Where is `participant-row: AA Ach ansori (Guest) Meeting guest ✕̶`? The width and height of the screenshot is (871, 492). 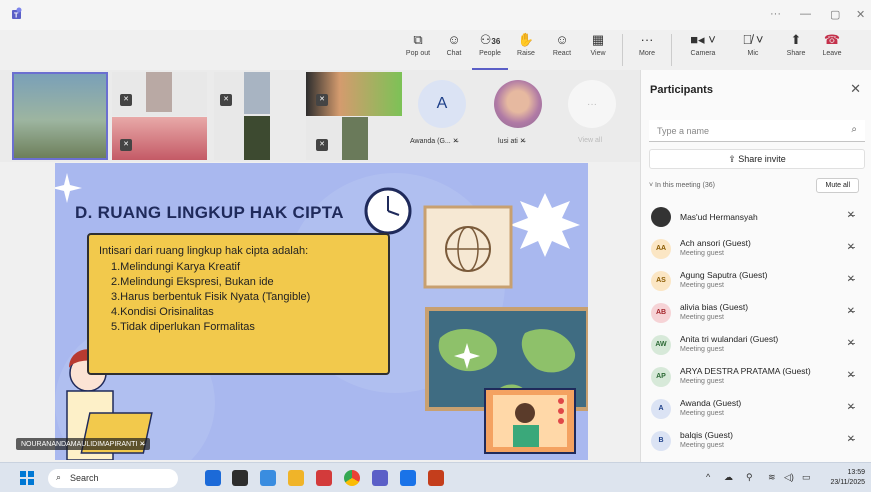 participant-row: AA Ach ansori (Guest) Meeting guest ✕̶ is located at coordinates (757, 250).